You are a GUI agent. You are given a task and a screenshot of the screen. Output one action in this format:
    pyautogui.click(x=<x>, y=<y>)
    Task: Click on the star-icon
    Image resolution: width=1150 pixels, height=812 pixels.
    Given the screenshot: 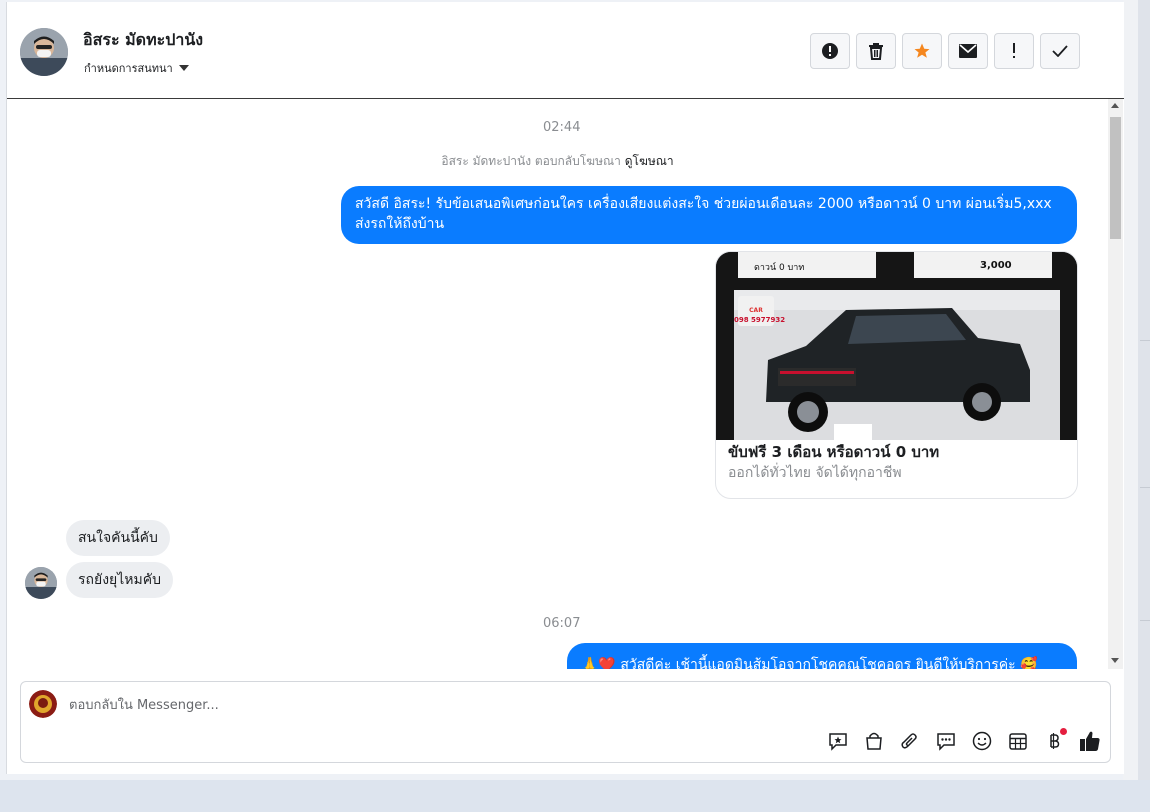 What is the action you would take?
    pyautogui.click(x=922, y=50)
    